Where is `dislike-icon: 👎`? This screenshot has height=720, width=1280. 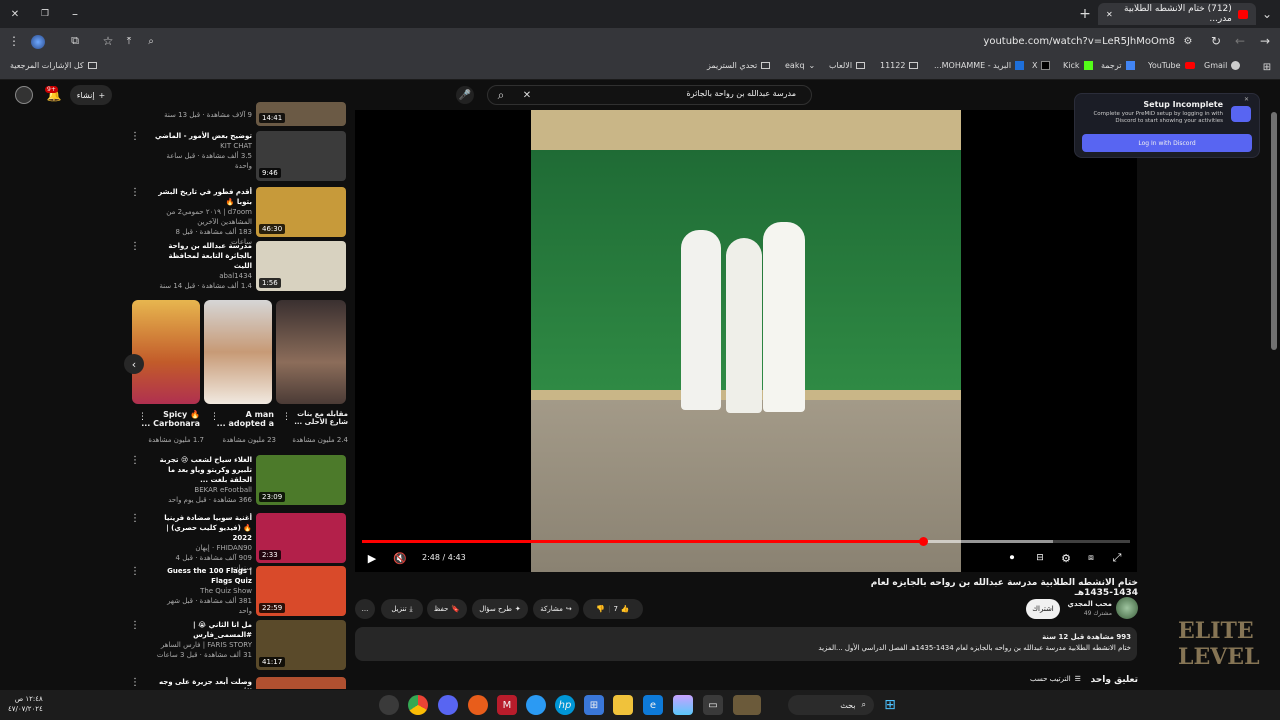 dislike-icon: 👎 is located at coordinates (600, 609).